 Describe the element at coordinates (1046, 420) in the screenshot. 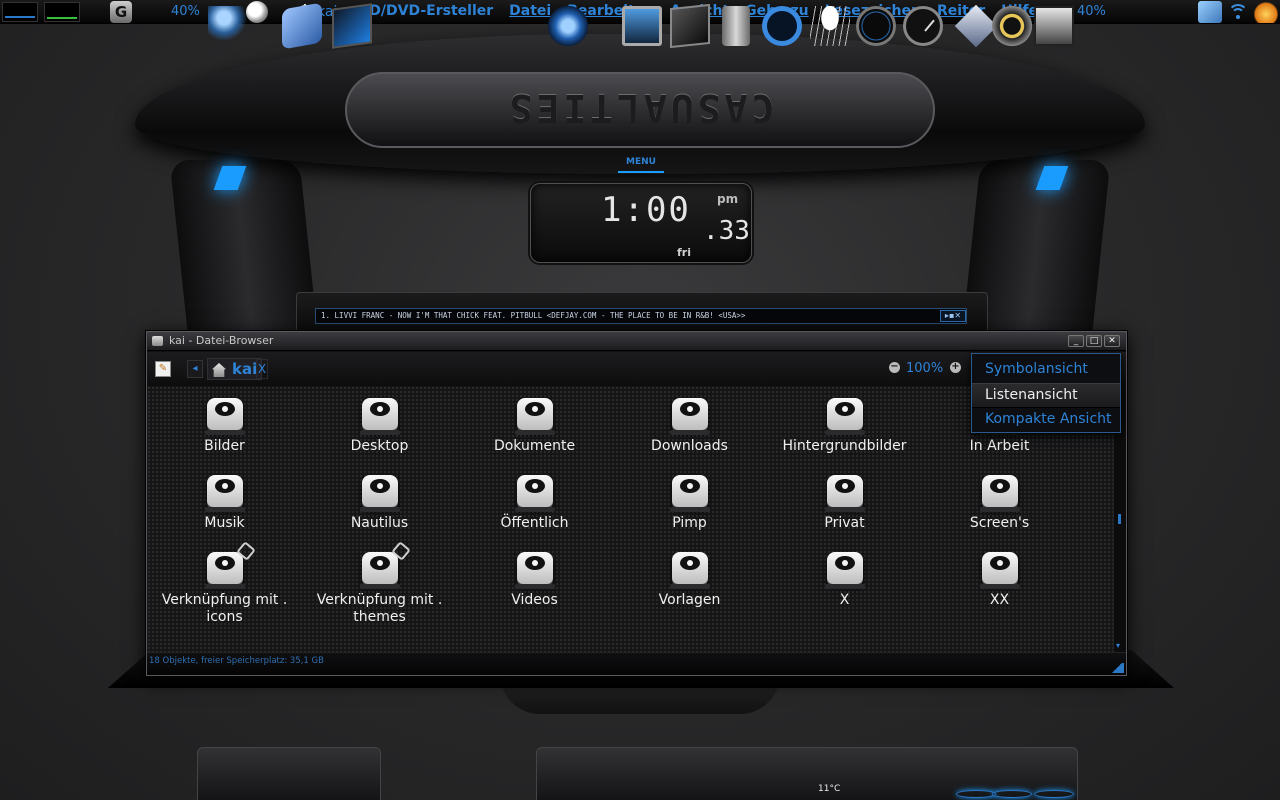

I see `view-option-kompakte-ansicht: Kompakte Ansicht` at that location.